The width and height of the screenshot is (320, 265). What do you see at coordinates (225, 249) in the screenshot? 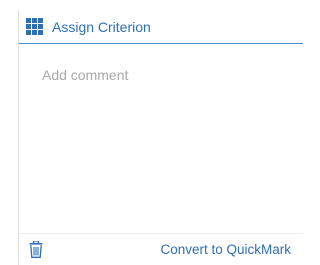
I see `convert-to-quickmark-button: Convert to QuickMark` at bounding box center [225, 249].